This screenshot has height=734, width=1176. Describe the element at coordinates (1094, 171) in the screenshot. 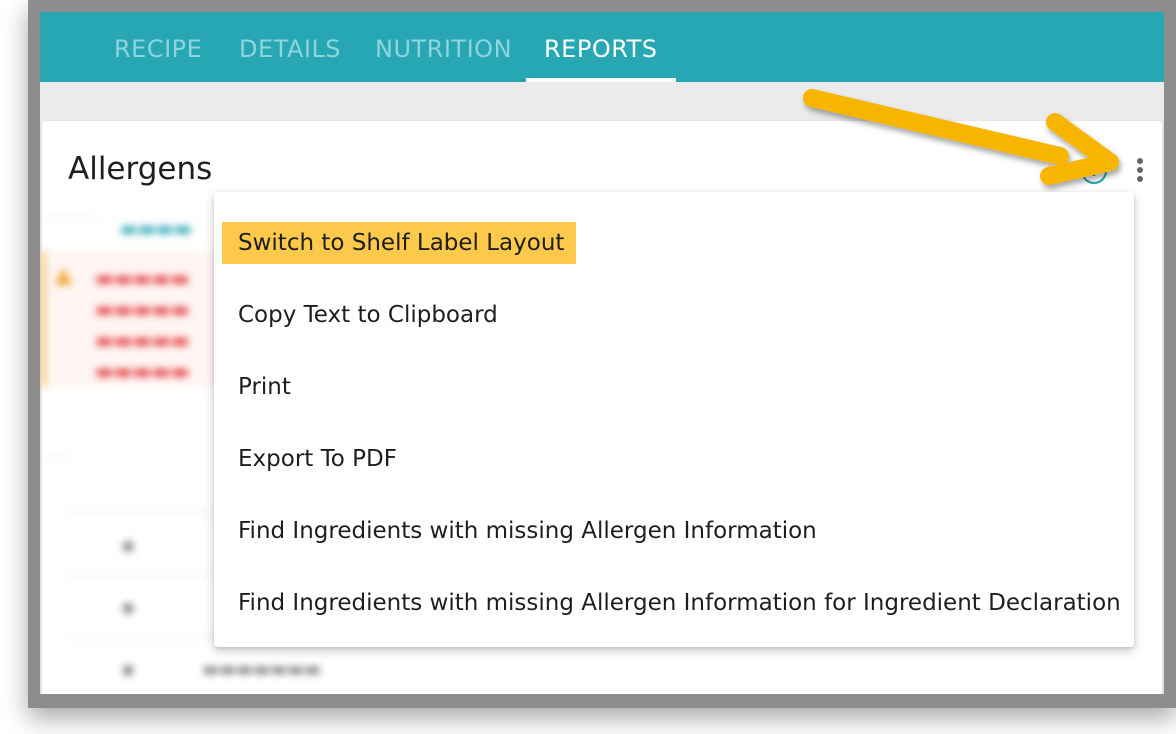

I see `info-icon: i` at that location.